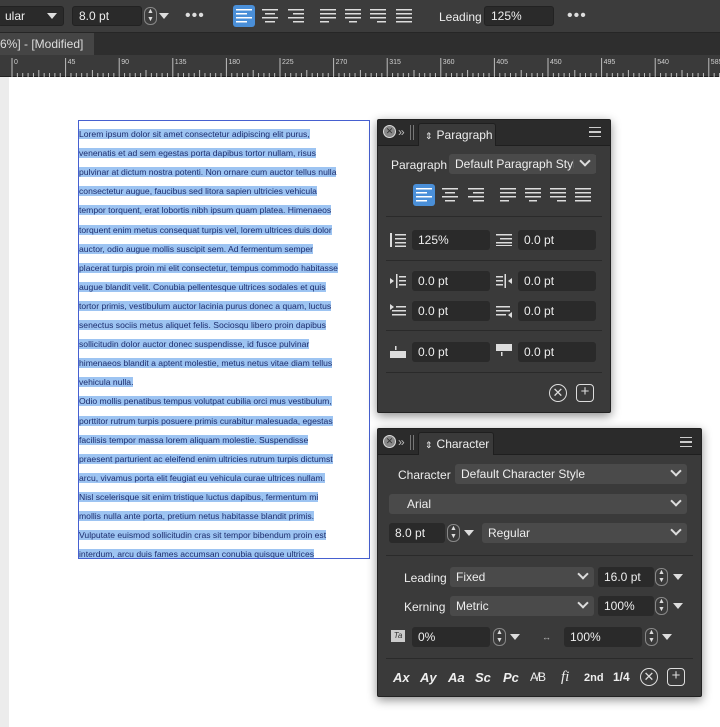 Image resolution: width=720 pixels, height=727 pixels. I want to click on more-options-icon: •••, so click(195, 16).